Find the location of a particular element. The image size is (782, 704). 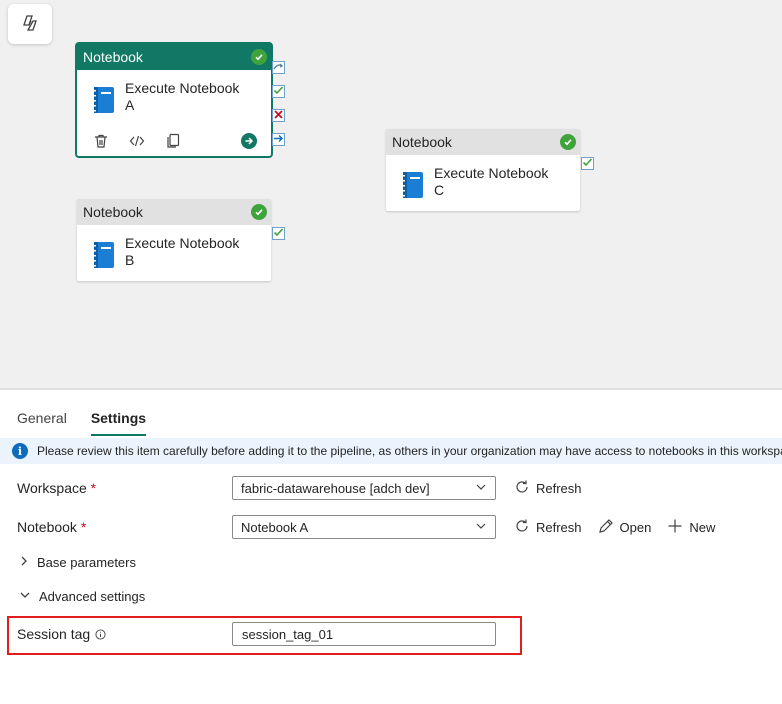

copilot-icon is located at coordinates (30, 24).